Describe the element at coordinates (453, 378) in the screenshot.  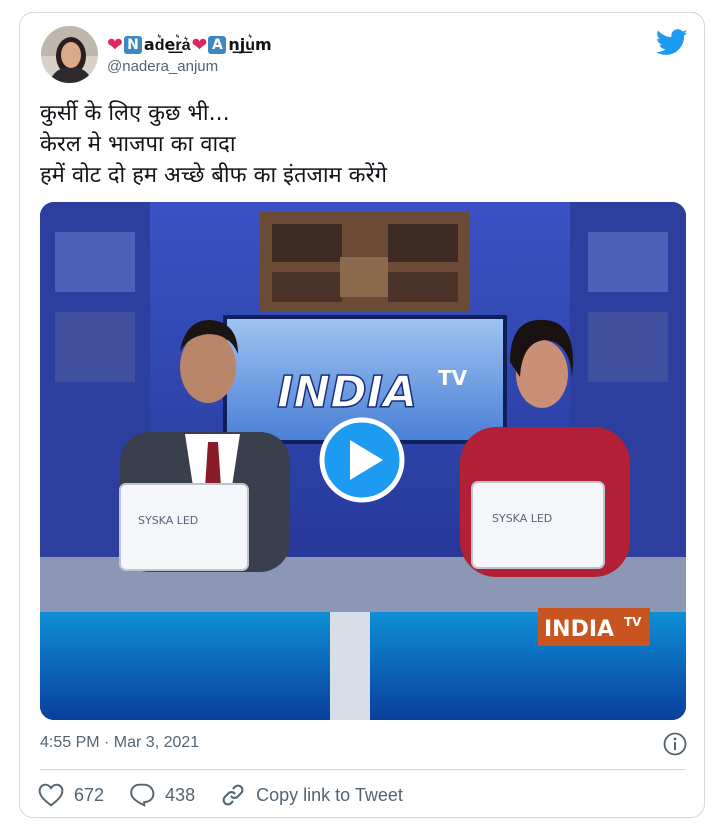
I see `brand-tv-text: TV` at that location.